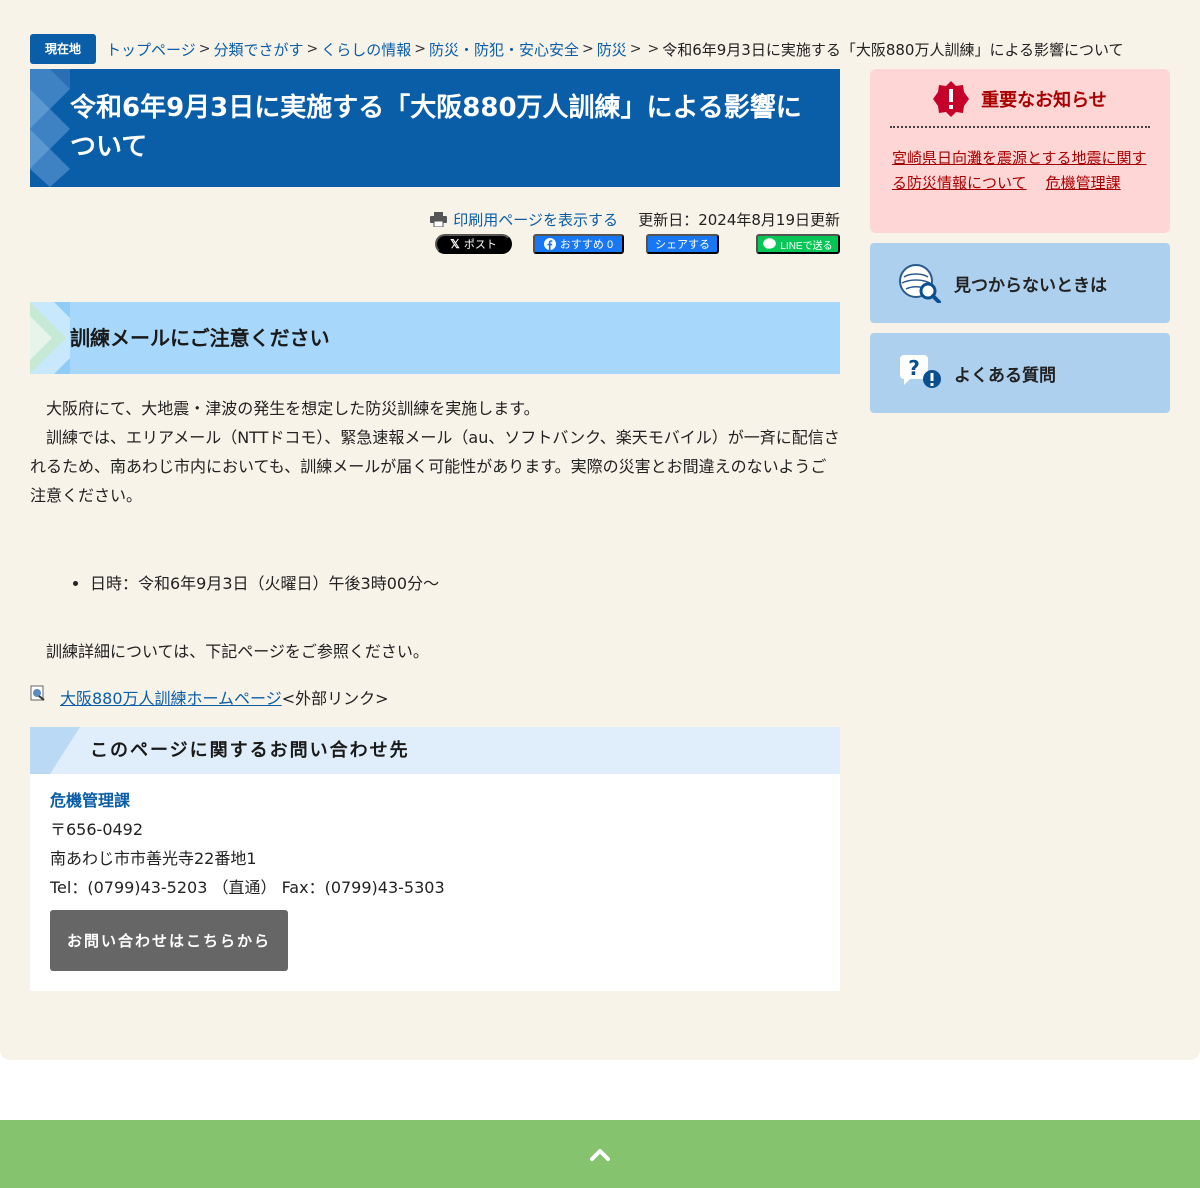 The image size is (1200, 1188). I want to click on notice-link-department: 危機管理課, so click(1083, 183).